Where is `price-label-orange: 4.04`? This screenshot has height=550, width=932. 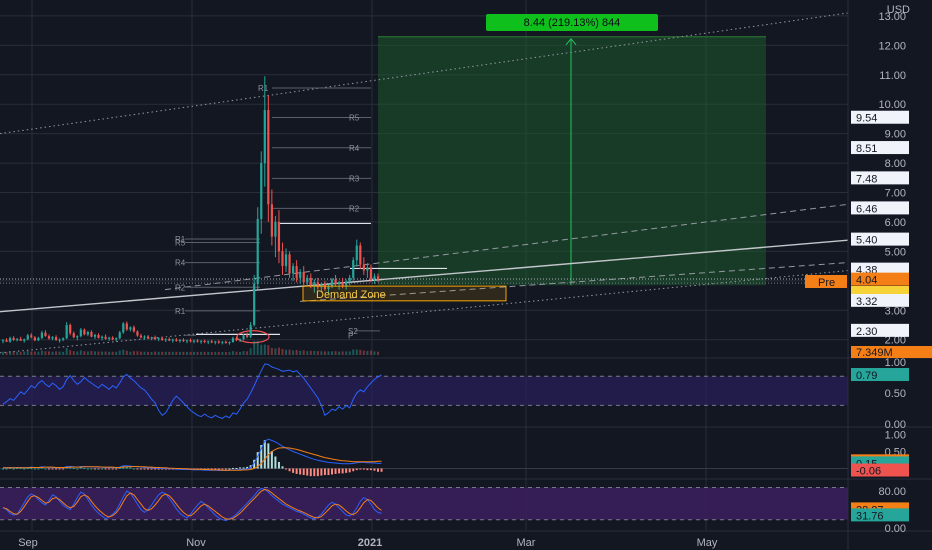
price-label-orange: 4.04 is located at coordinates (866, 281).